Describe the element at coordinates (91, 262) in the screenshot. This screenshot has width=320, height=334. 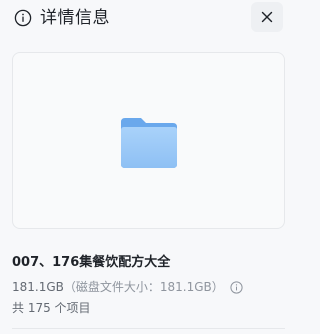
I see `file-name: 007、176集餐饮配方大全` at that location.